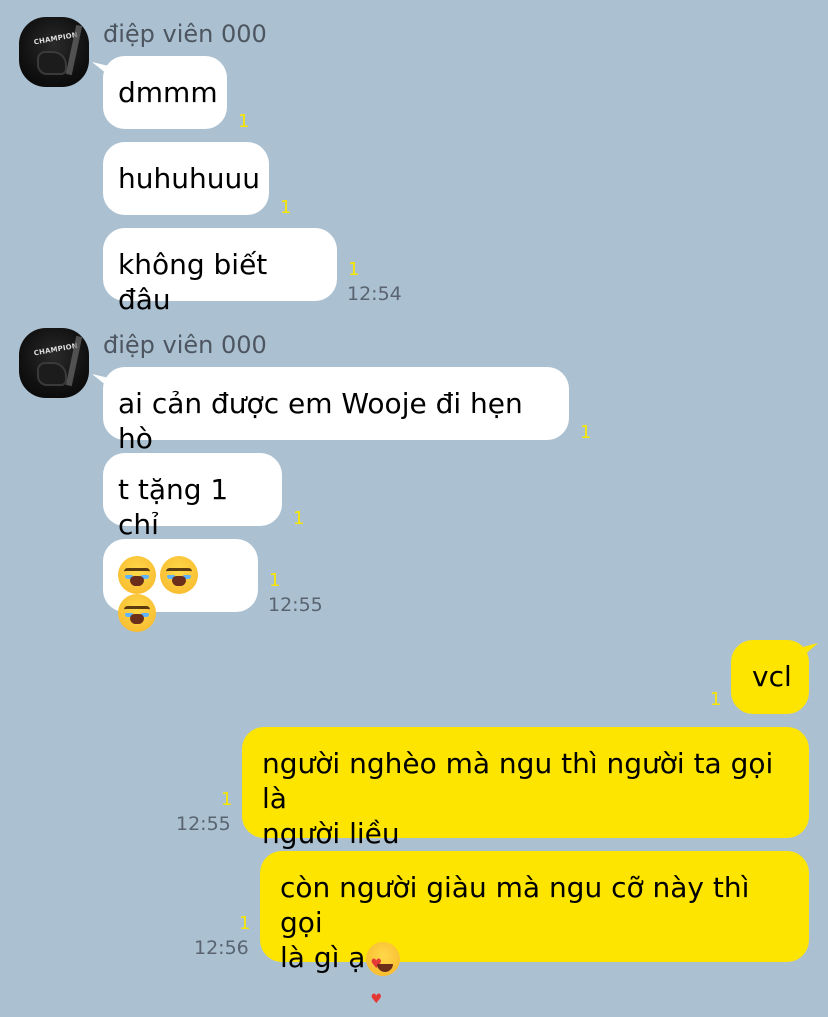  What do you see at coordinates (515, 905) in the screenshot?
I see `message-text-line: còn người giàu mà ngu cỡ này thì gọi` at bounding box center [515, 905].